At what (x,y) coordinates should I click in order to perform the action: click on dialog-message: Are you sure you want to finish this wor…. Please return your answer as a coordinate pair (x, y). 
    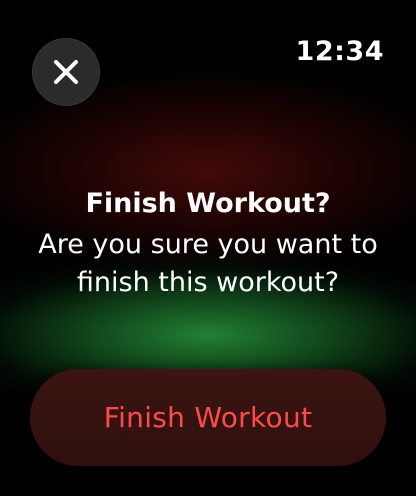
    Looking at the image, I should click on (208, 263).